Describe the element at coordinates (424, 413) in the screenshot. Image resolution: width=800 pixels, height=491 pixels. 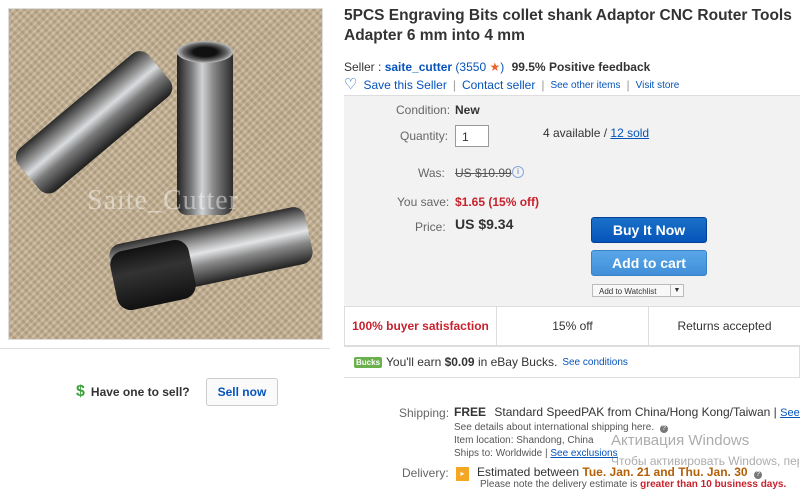
I see `shipping-label: Shipping:` at that location.